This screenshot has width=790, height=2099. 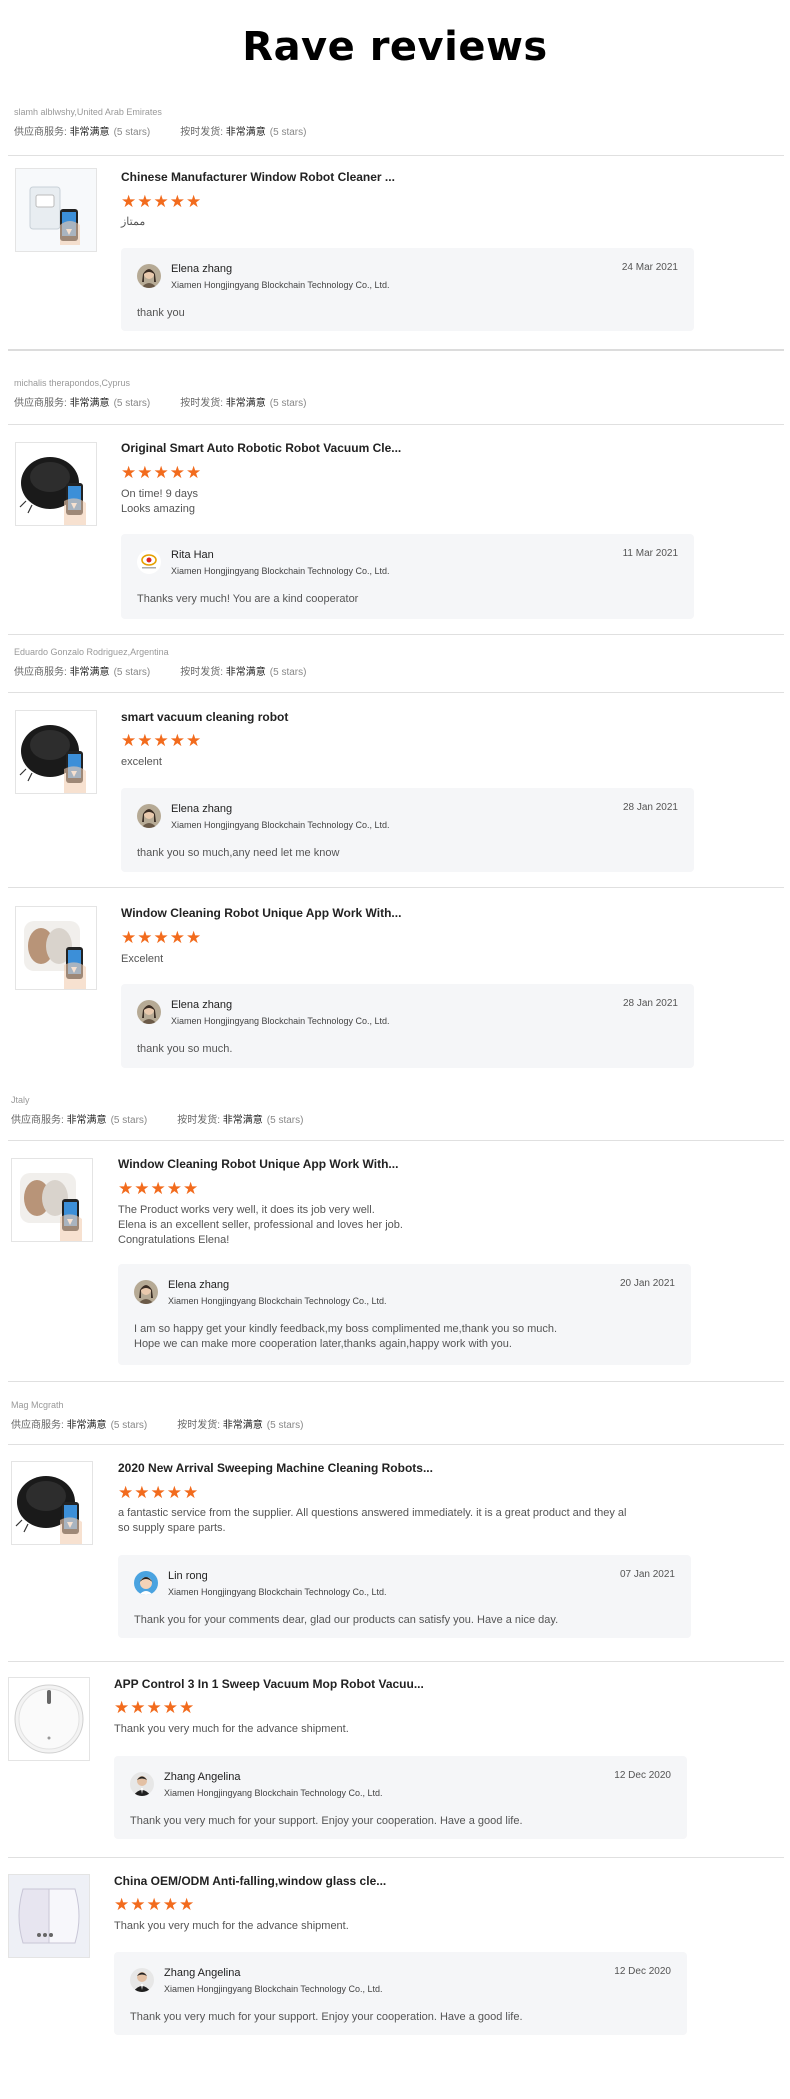 I want to click on review-text-line: excelent, so click(x=141, y=762).